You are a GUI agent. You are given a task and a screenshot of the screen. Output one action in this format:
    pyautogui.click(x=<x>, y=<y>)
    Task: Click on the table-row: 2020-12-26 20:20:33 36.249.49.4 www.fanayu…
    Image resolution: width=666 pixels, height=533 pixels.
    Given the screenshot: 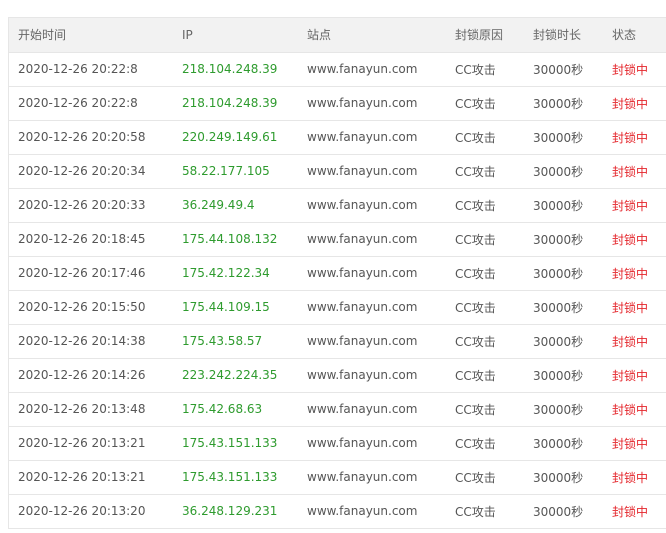 What is the action you would take?
    pyautogui.click(x=337, y=205)
    